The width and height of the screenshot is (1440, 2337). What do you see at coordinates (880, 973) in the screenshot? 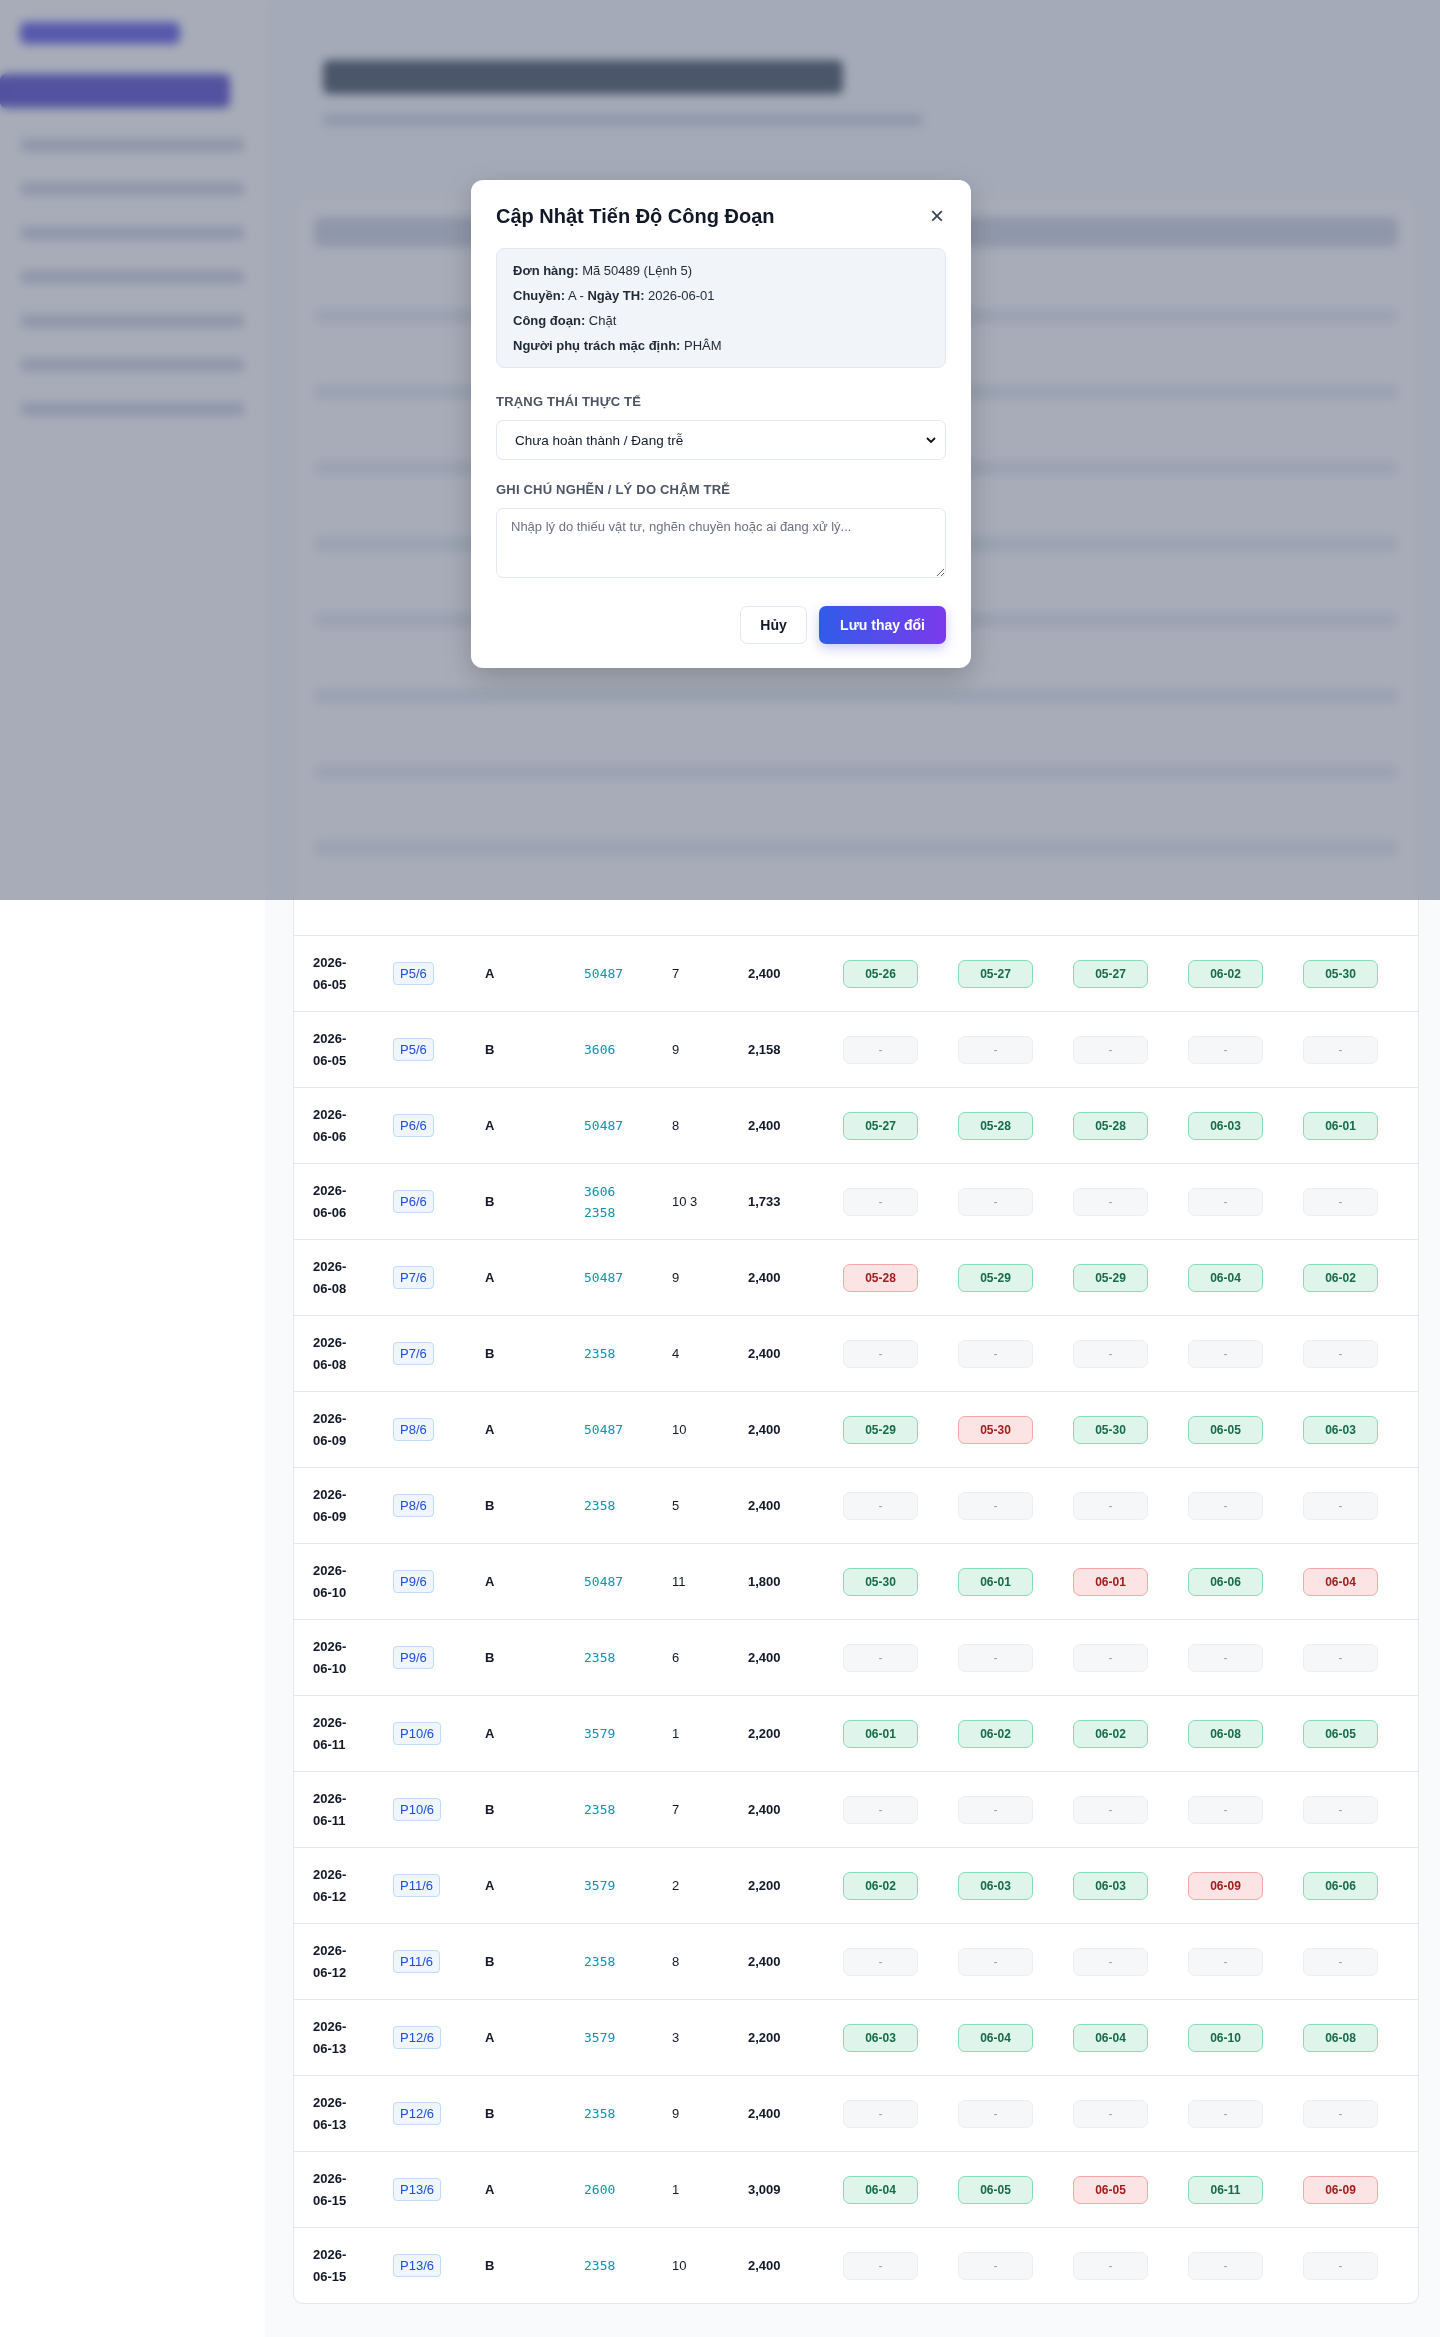
I see `stage-date-chip: 05-26` at bounding box center [880, 973].